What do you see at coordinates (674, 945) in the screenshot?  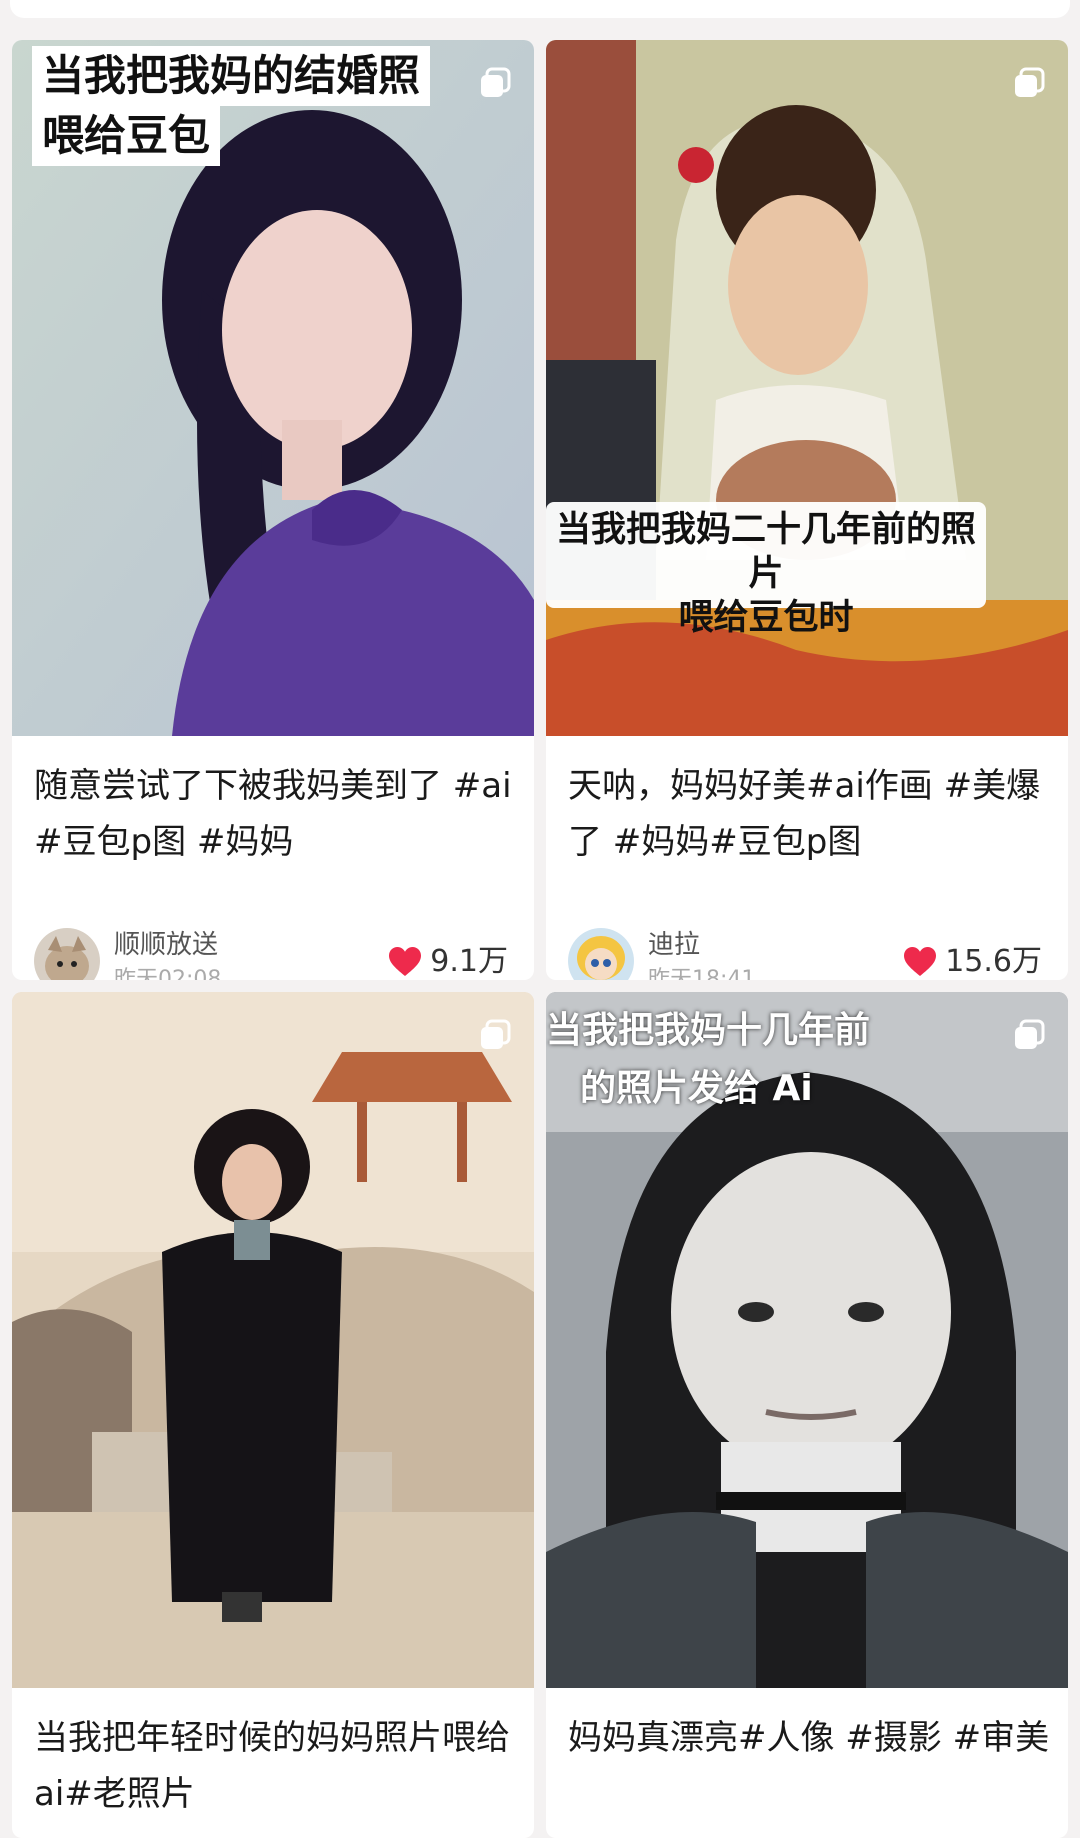 I see `author-name: 迪拉` at bounding box center [674, 945].